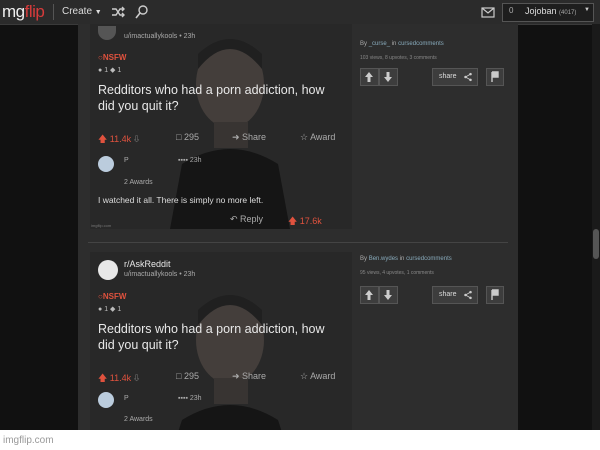 The image size is (600, 450). I want to click on search-icon, so click(142, 12).